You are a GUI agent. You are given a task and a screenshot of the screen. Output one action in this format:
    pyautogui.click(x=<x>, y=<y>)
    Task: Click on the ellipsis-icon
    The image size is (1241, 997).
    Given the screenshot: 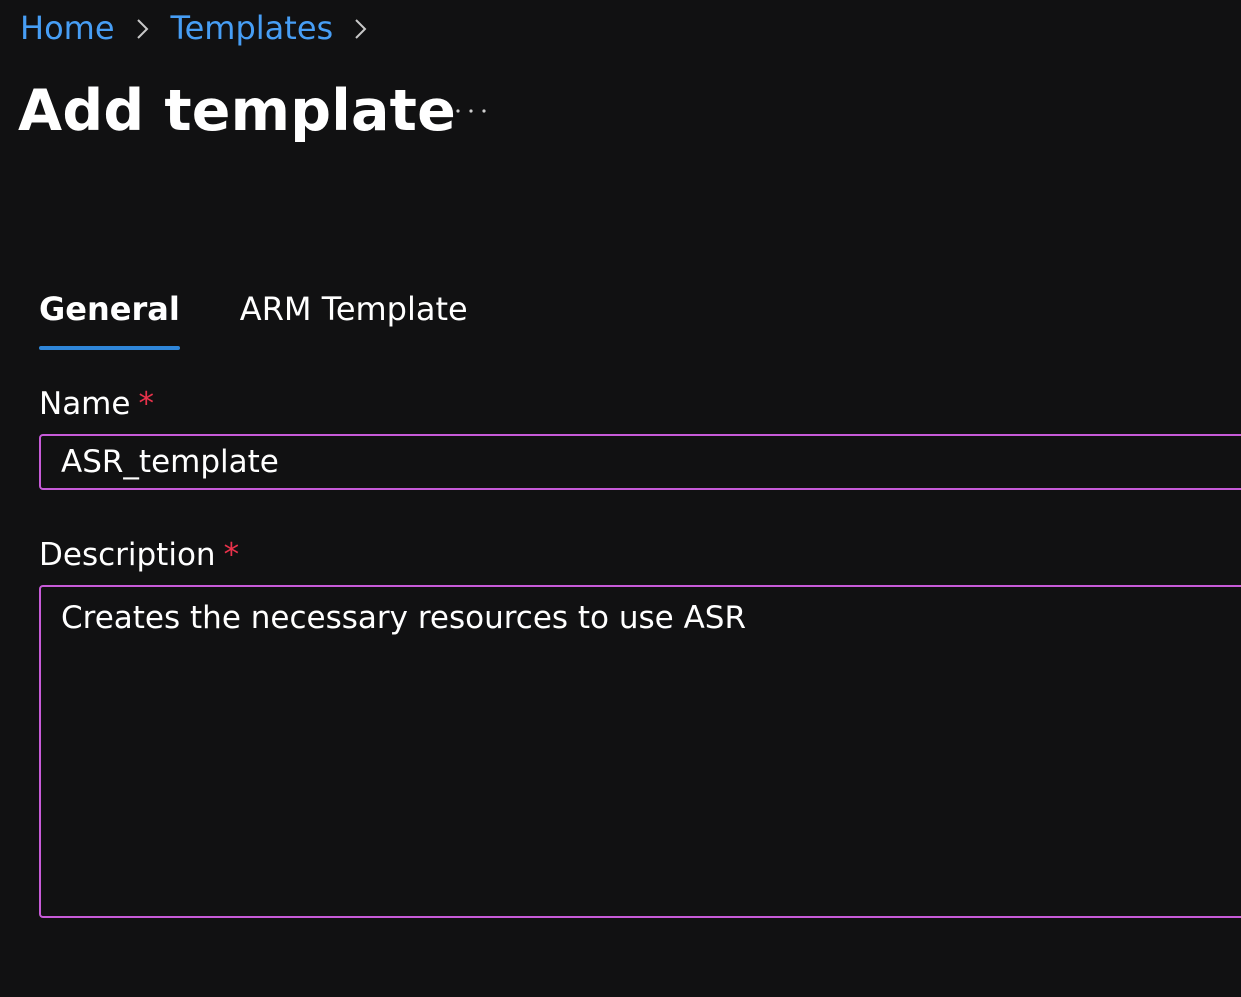 What is the action you would take?
    pyautogui.click(x=471, y=111)
    